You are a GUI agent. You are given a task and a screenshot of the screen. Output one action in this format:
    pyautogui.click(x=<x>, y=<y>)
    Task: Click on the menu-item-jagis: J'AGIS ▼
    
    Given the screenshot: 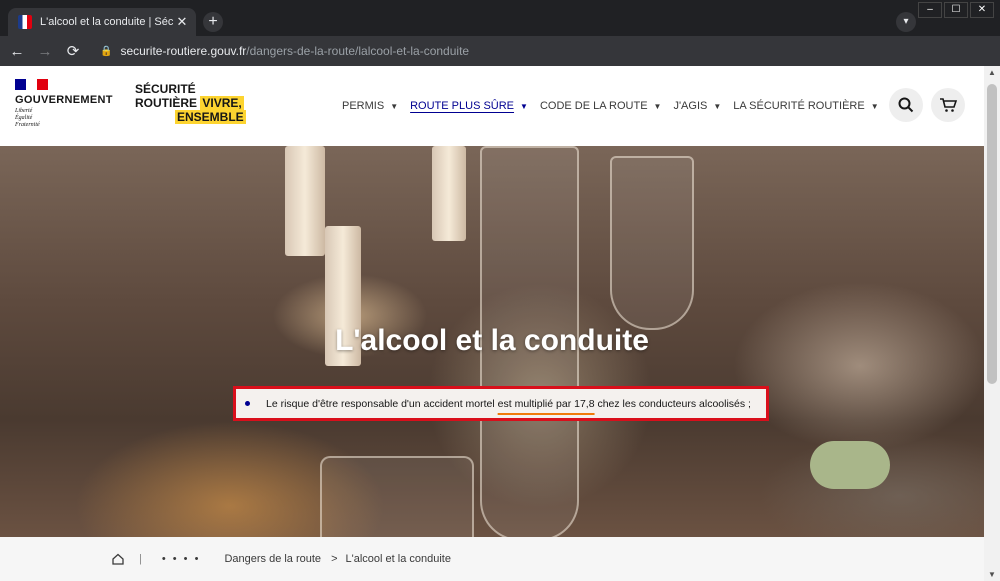 What is the action you would take?
    pyautogui.click(x=697, y=106)
    